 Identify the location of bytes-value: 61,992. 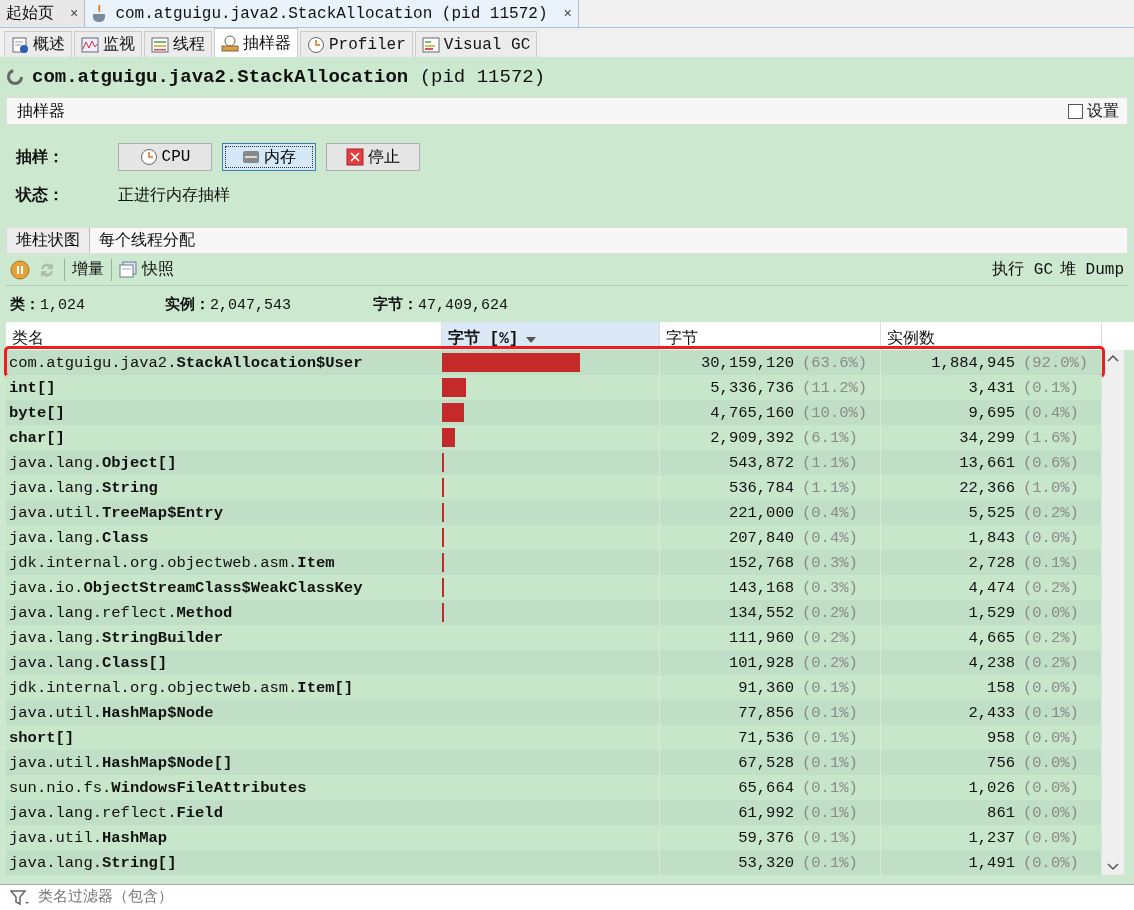
(766, 812).